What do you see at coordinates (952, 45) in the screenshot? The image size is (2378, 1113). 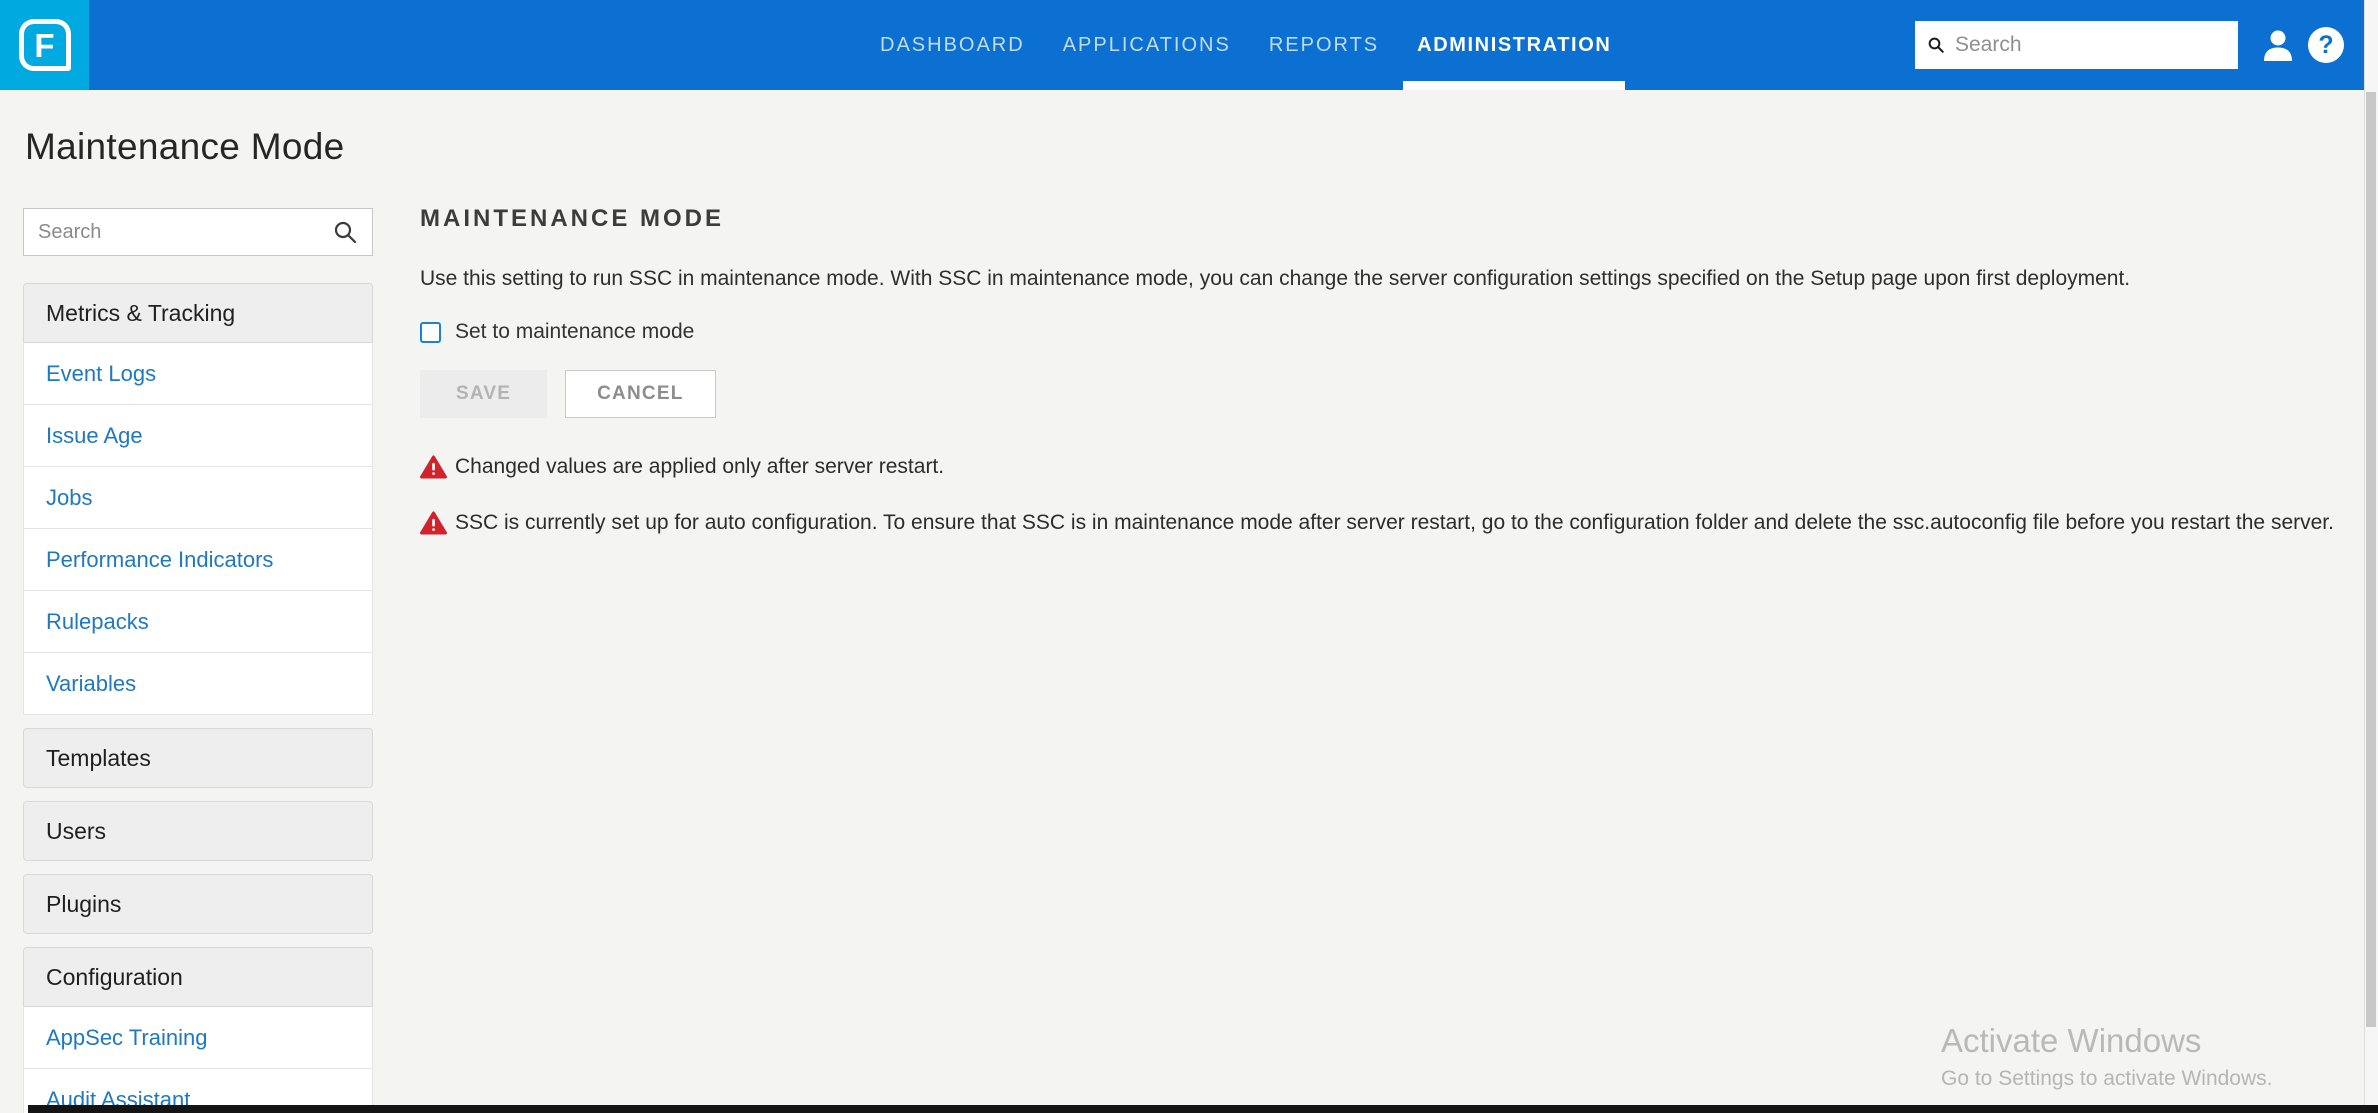 I see `nav-dashboard: DASHBOARD` at bounding box center [952, 45].